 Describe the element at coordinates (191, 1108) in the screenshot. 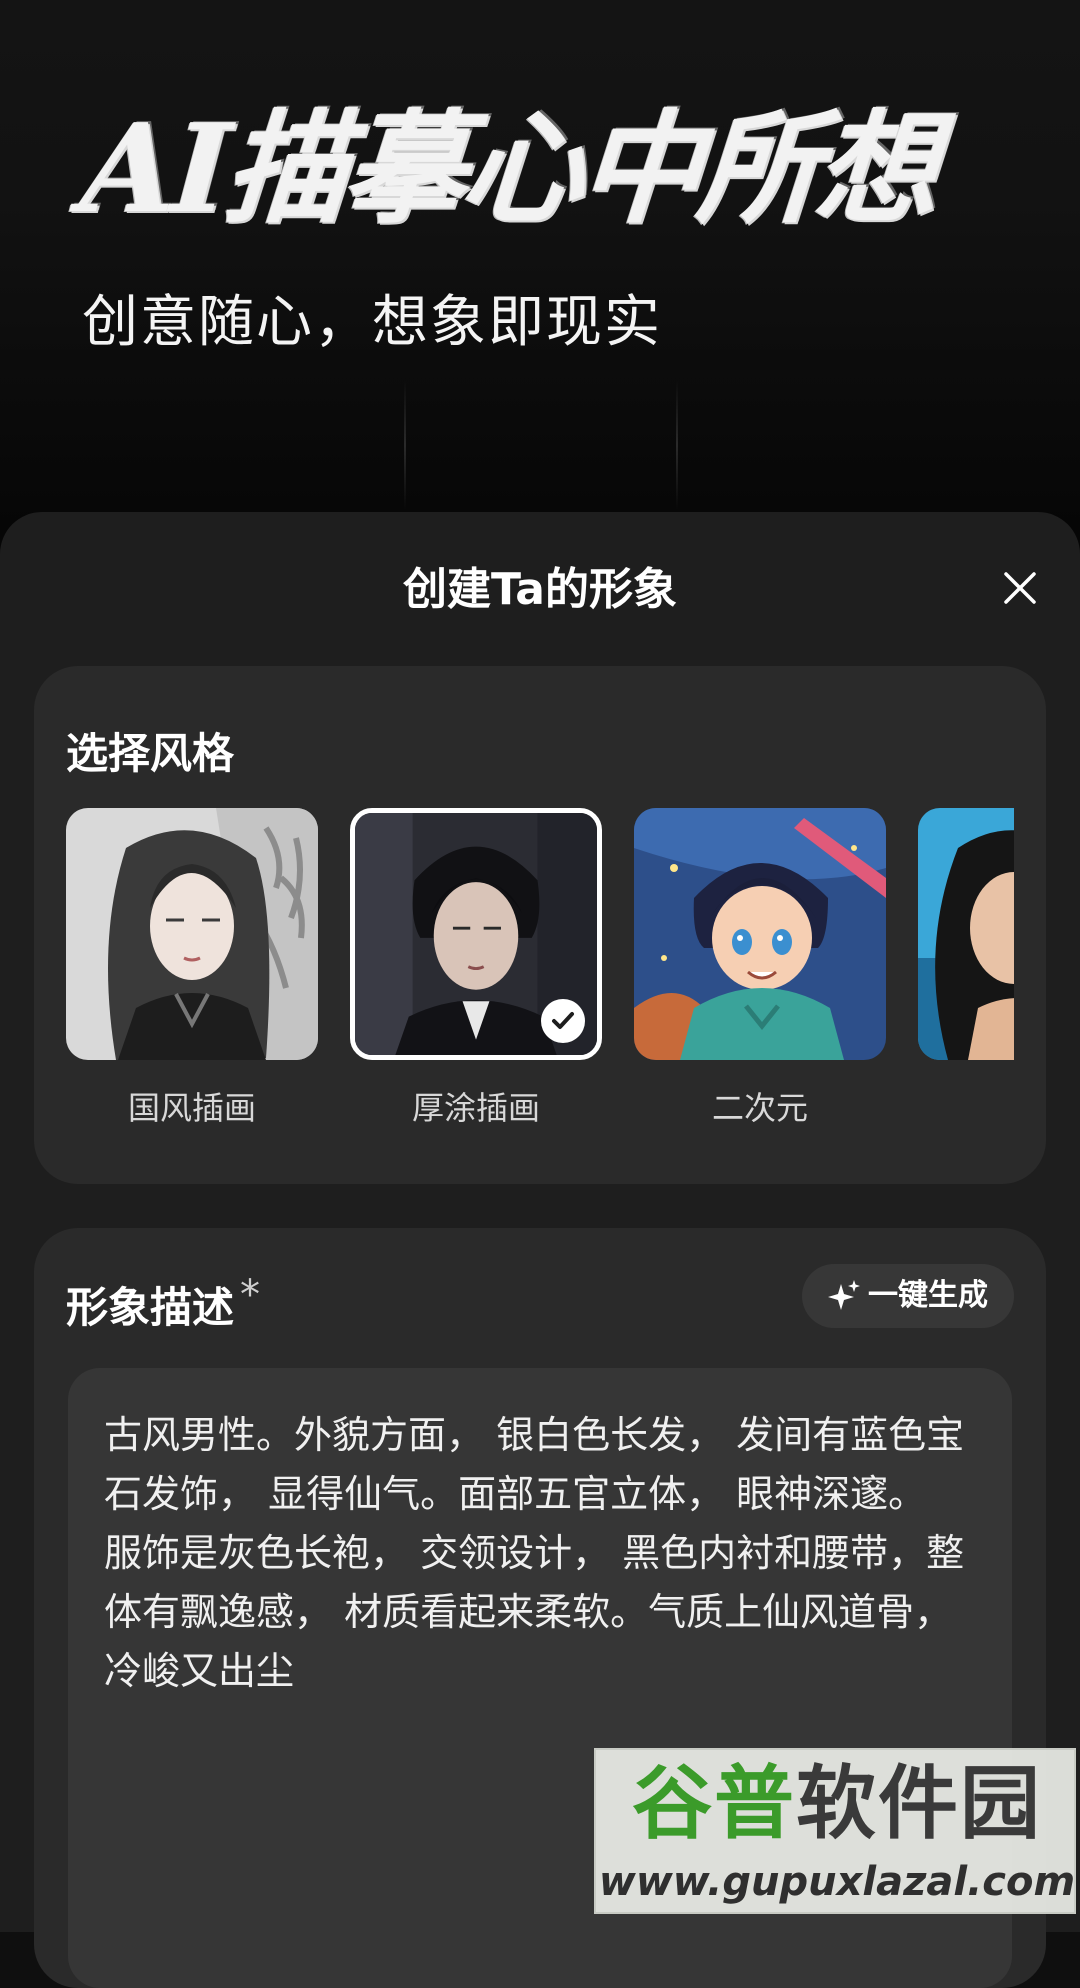

I see `style-option-label: 国风插画` at that location.